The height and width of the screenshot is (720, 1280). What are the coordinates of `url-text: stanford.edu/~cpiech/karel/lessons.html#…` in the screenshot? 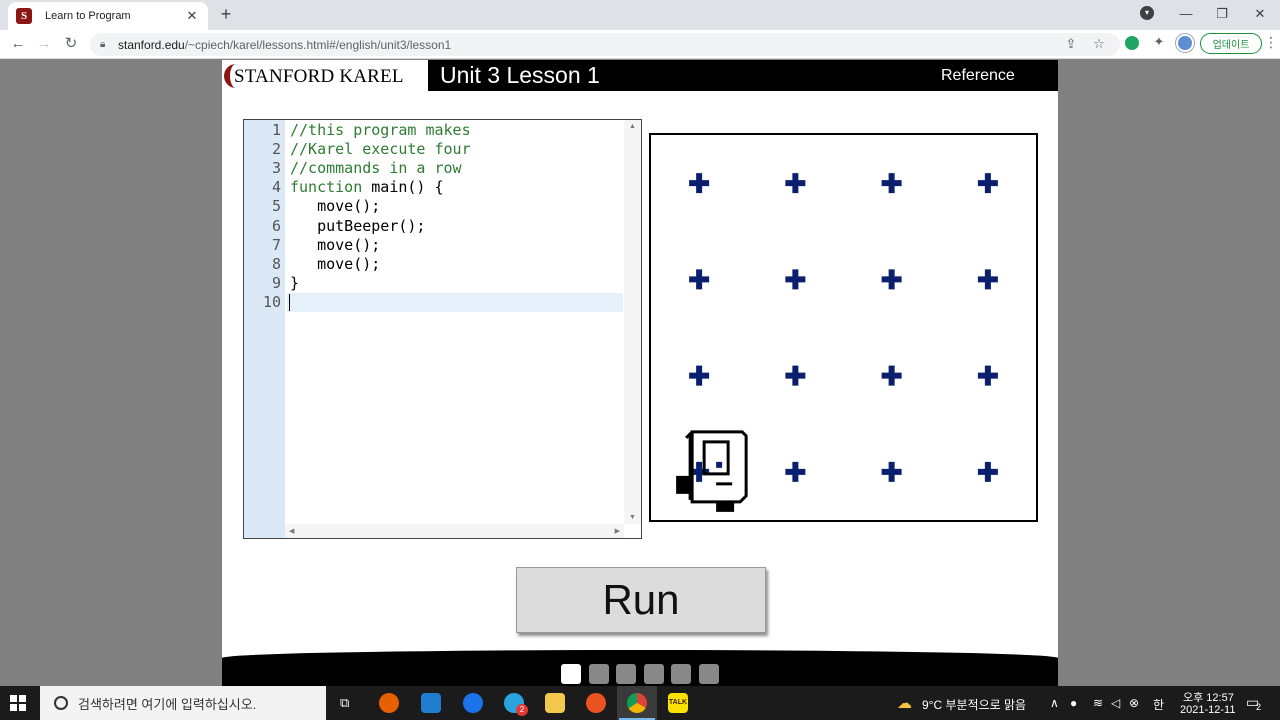 It's located at (284, 45).